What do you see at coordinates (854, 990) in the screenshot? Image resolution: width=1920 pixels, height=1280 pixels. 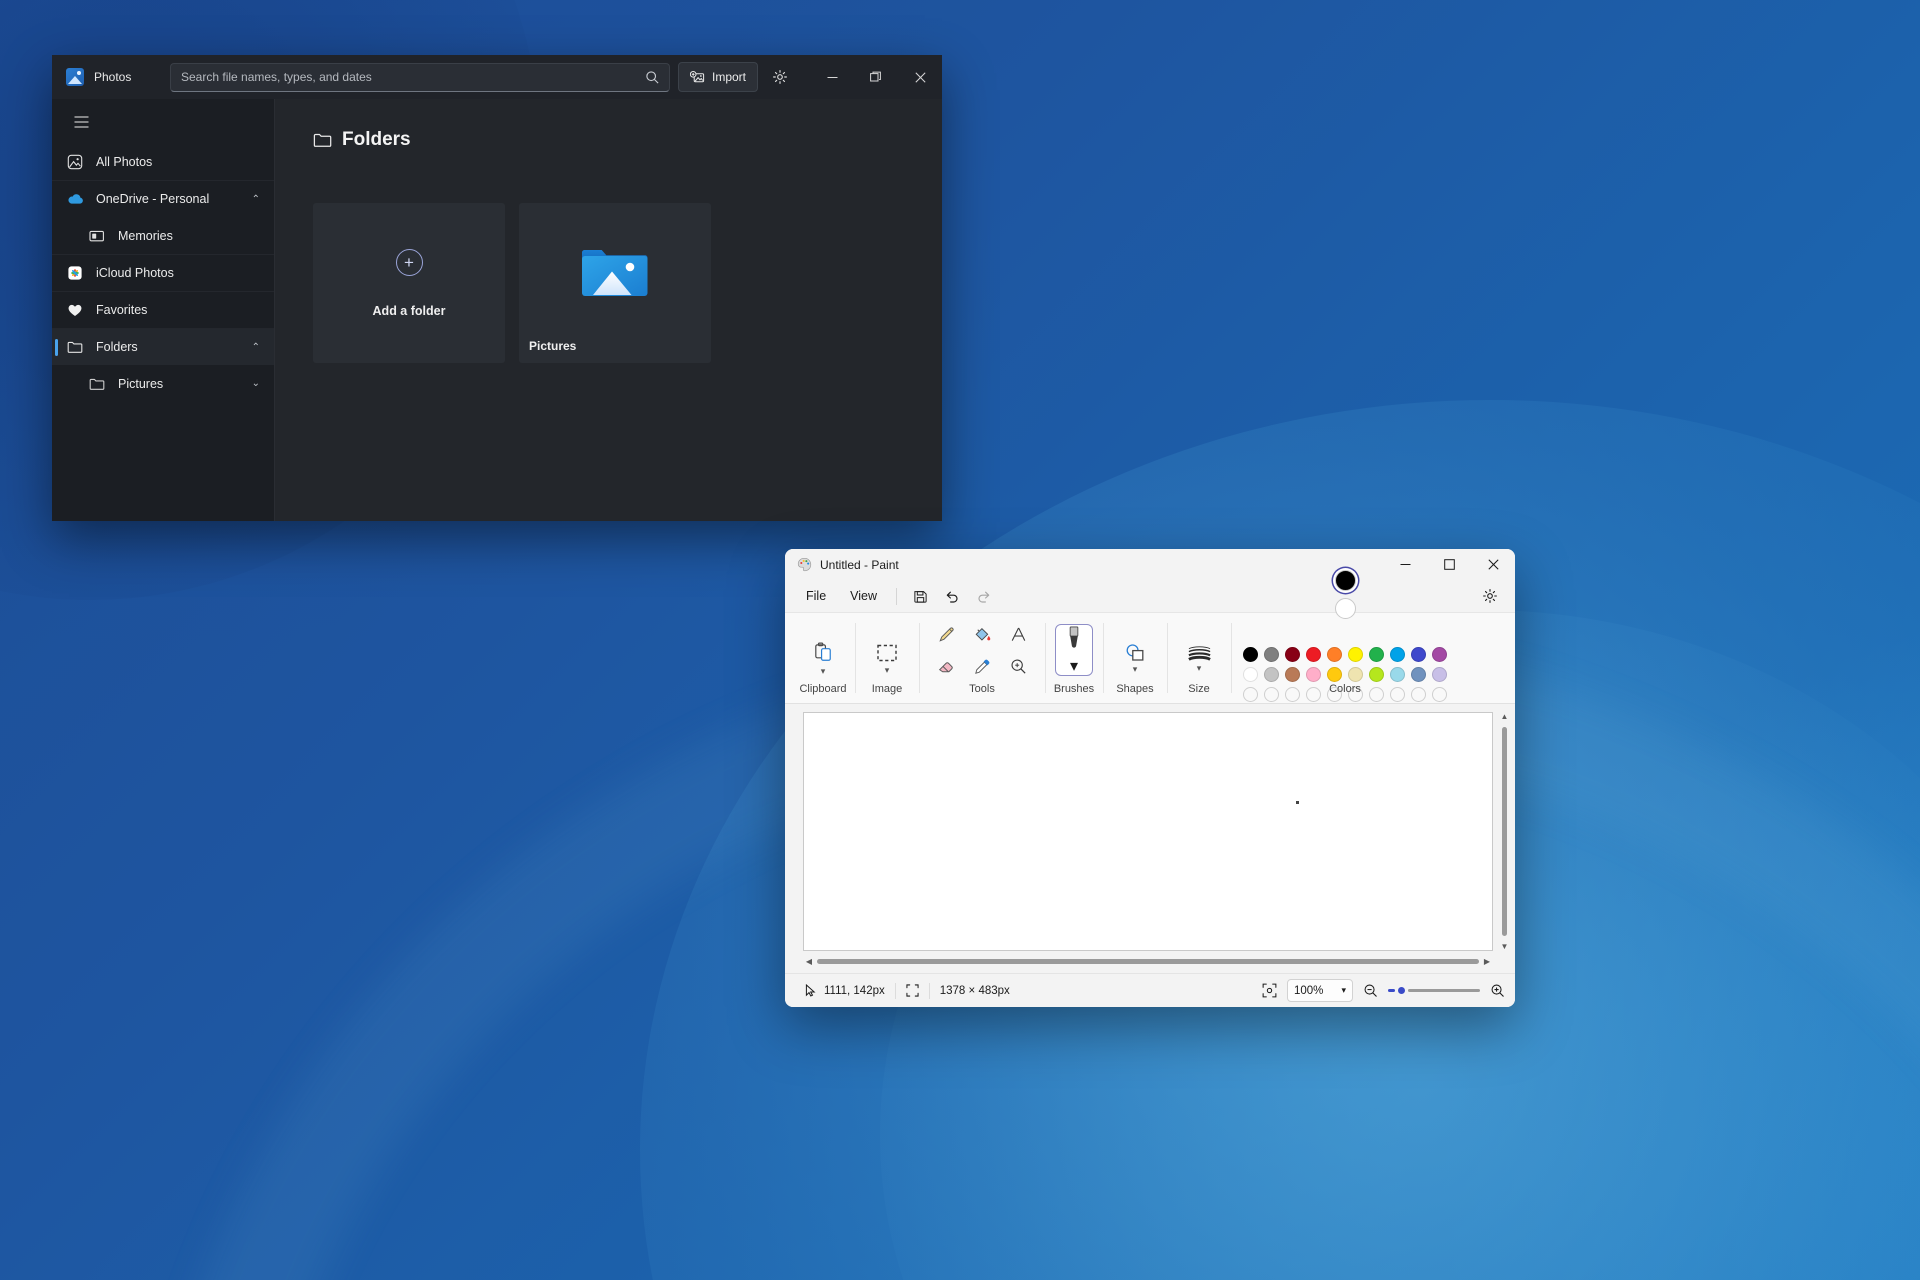 I see `cursor-position-text: 1111, 142px` at bounding box center [854, 990].